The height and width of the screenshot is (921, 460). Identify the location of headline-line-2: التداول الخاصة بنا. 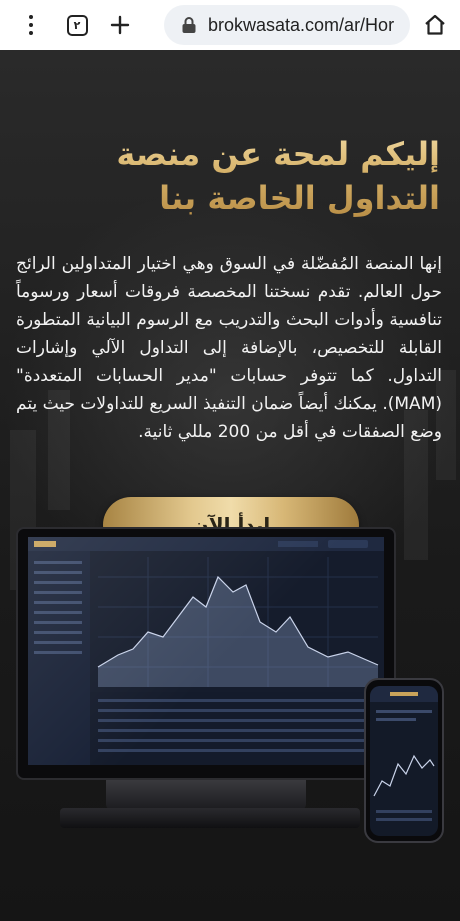
(299, 198).